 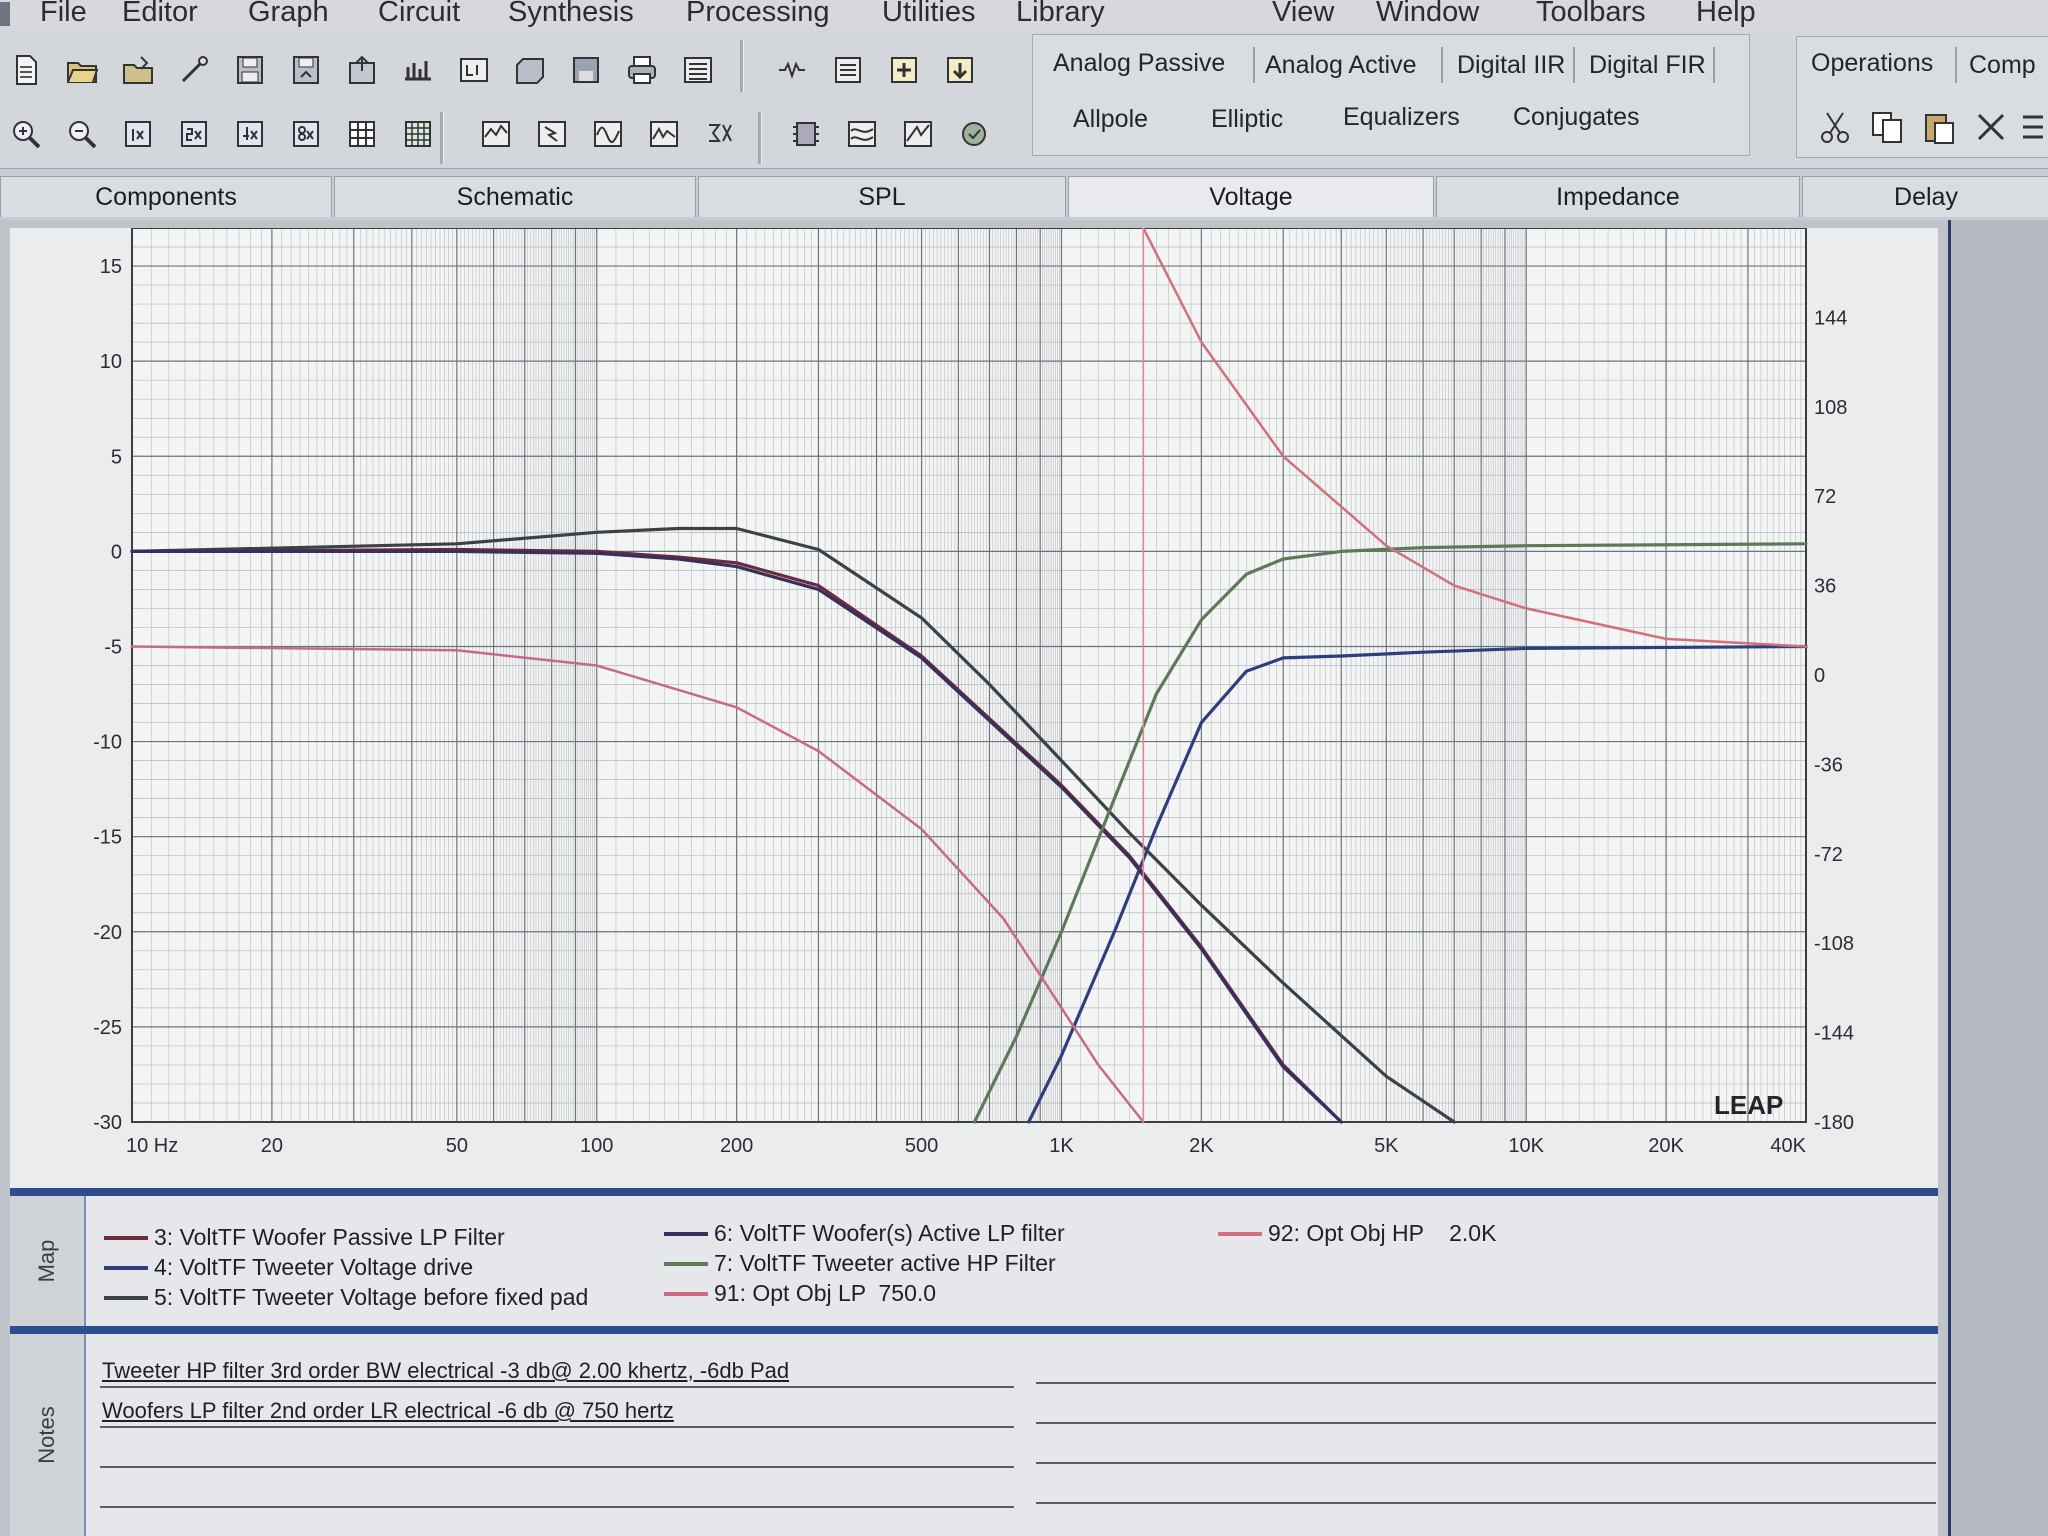 What do you see at coordinates (1511, 65) in the screenshot?
I see `tab-digital-iir: Digital IIR` at bounding box center [1511, 65].